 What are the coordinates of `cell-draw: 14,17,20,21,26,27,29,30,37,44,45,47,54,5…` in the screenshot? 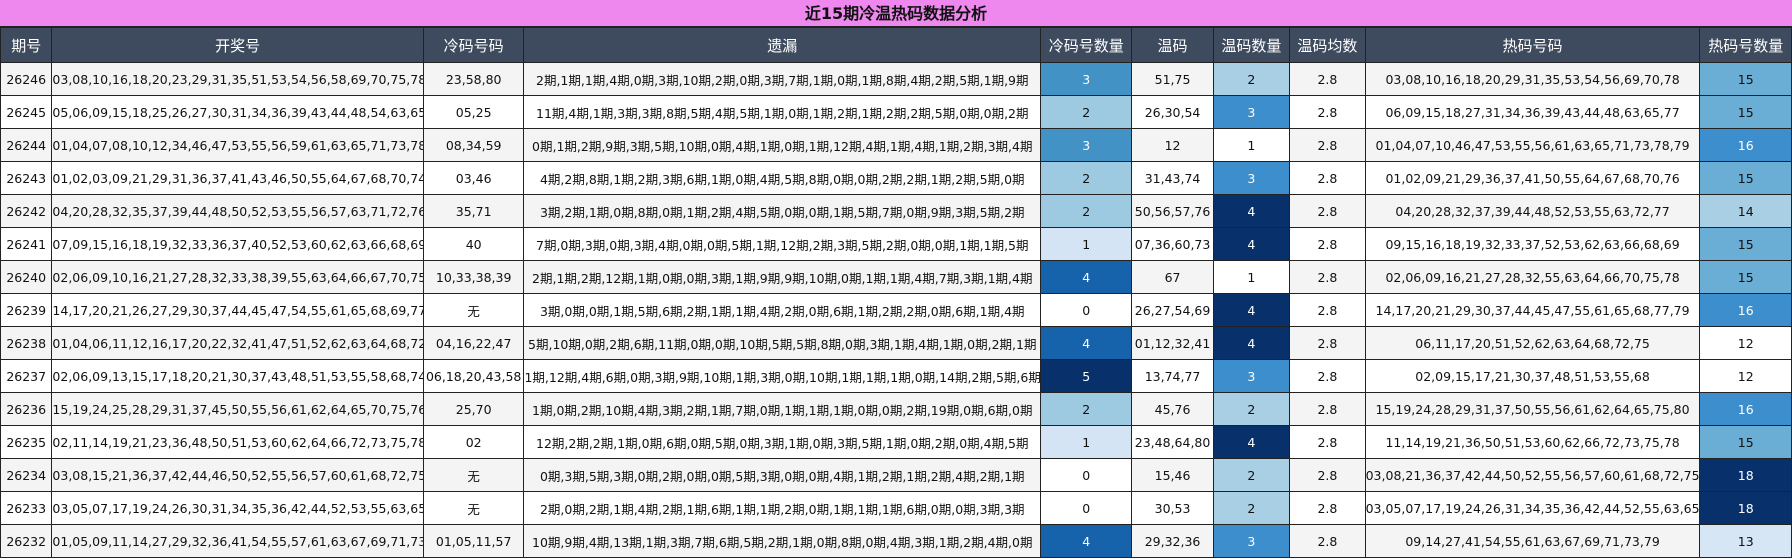 It's located at (237, 310).